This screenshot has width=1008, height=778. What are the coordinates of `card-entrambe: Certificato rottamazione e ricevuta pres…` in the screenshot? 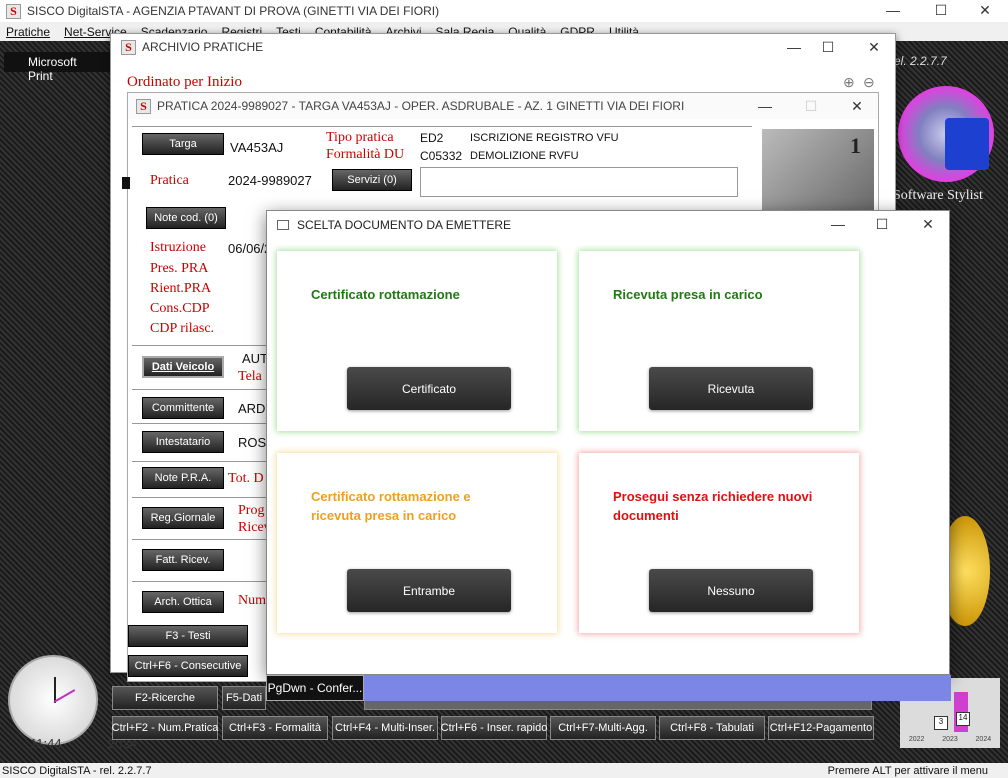 It's located at (417, 543).